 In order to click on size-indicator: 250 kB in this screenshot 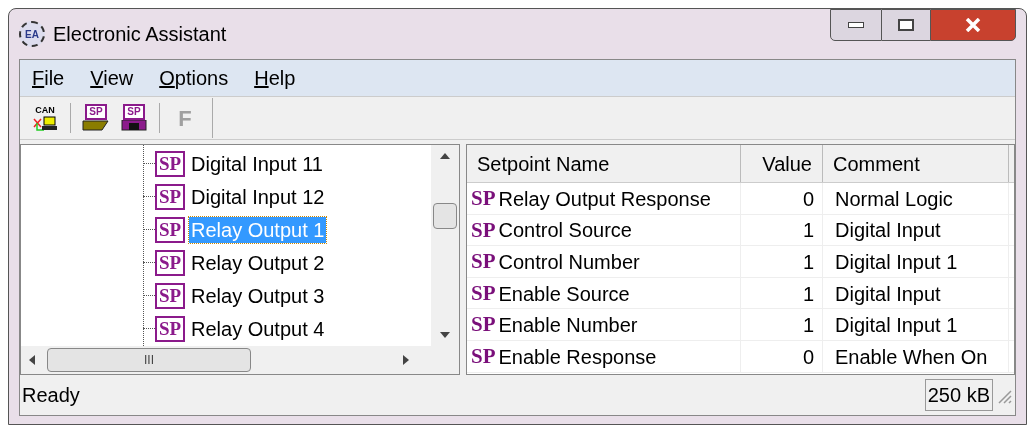, I will do `click(958, 395)`.